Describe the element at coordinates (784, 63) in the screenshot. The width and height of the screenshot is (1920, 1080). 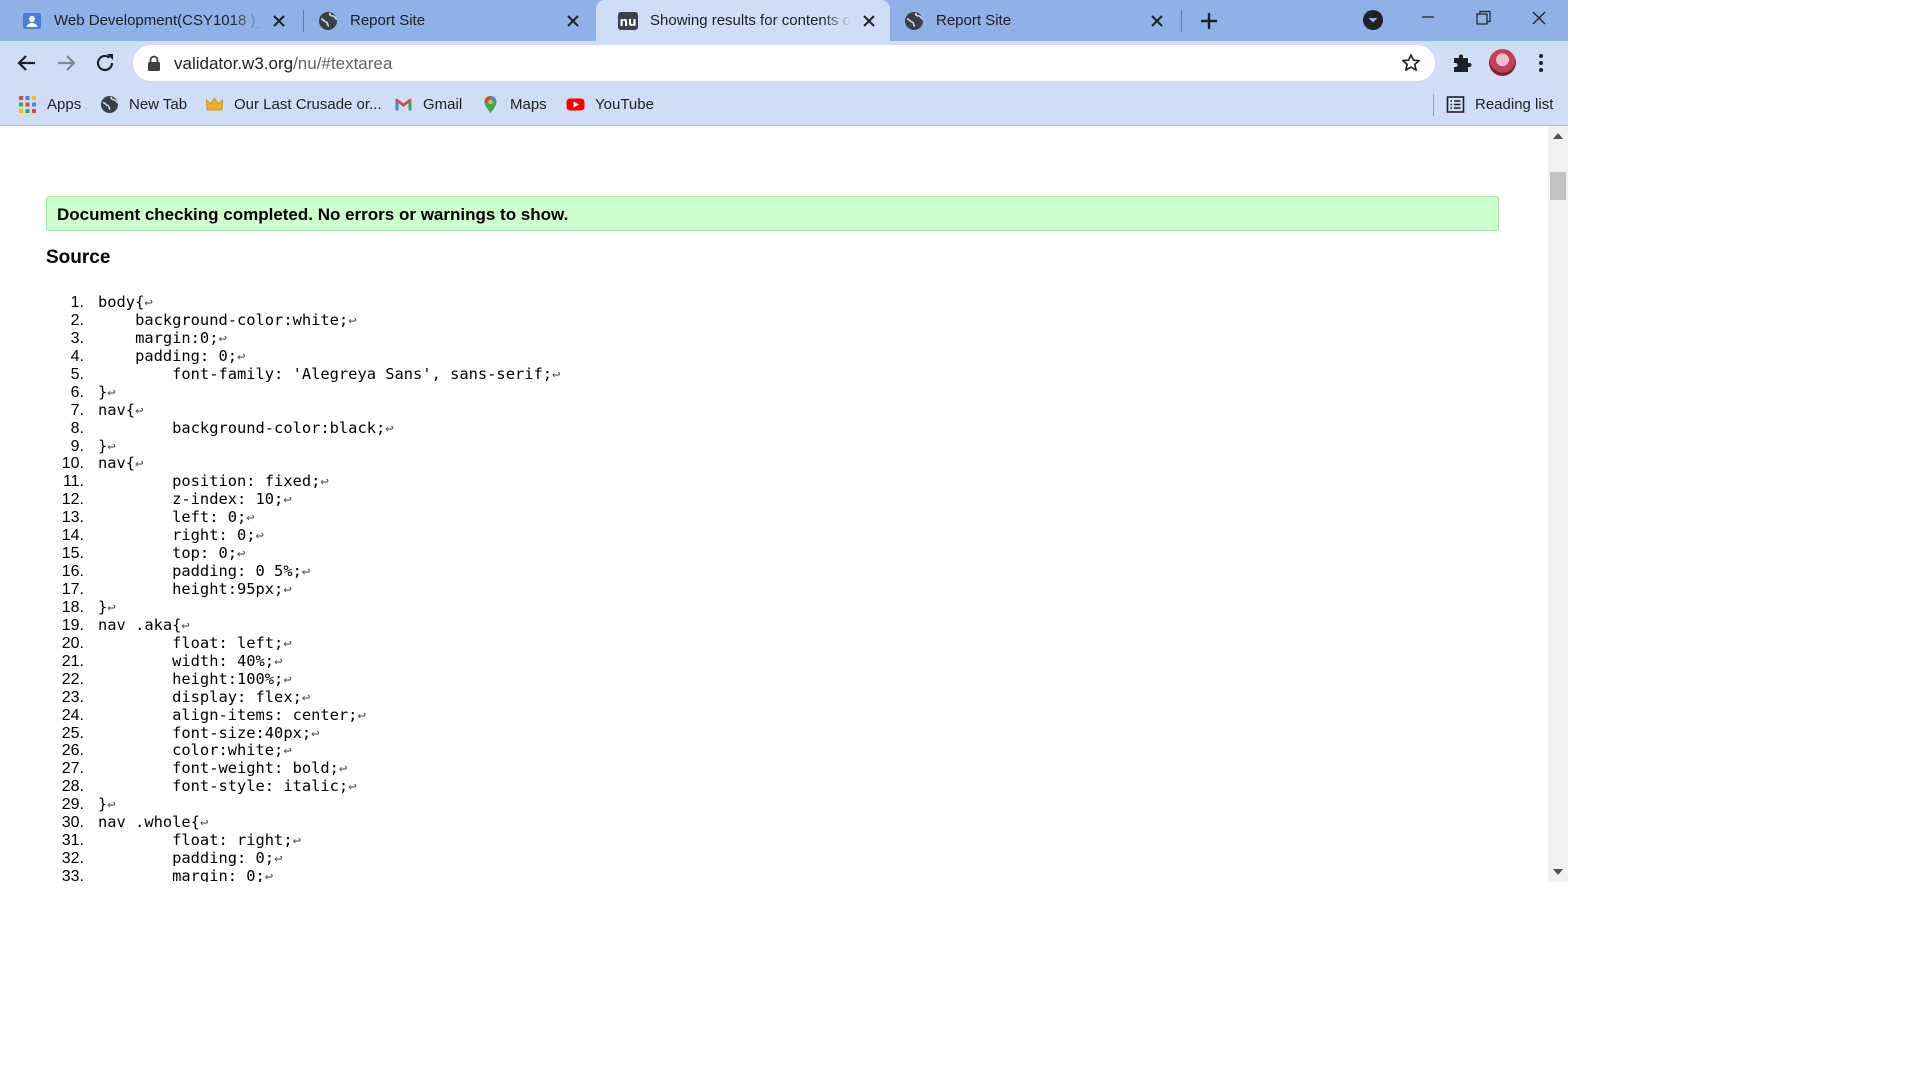
I see `address-bar: validator.w3.org/nu/#textarea` at that location.